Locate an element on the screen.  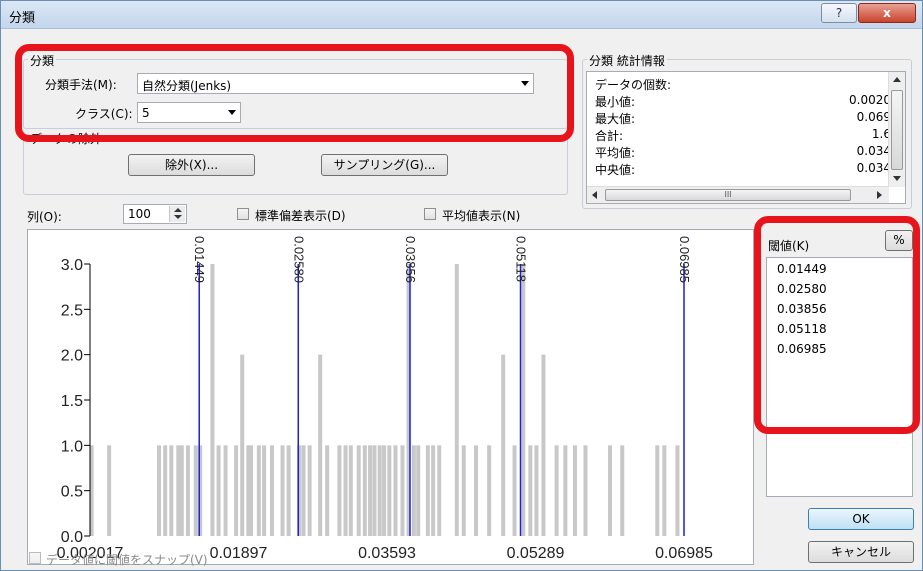
break-line-label: 0.06985 is located at coordinates (684, 259).